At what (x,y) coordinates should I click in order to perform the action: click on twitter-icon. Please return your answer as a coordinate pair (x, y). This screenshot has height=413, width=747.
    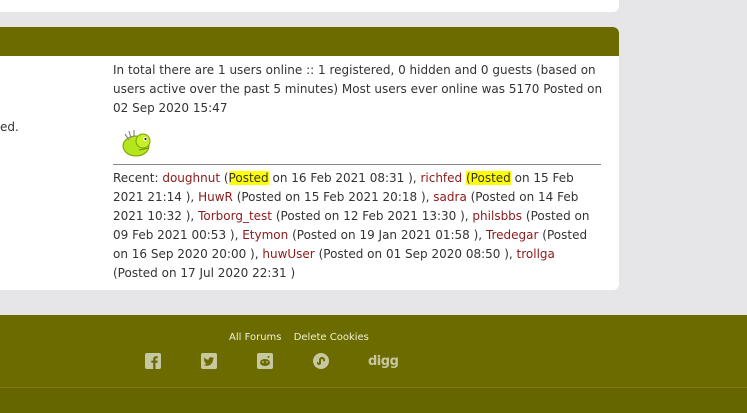
    Looking at the image, I should click on (209, 361).